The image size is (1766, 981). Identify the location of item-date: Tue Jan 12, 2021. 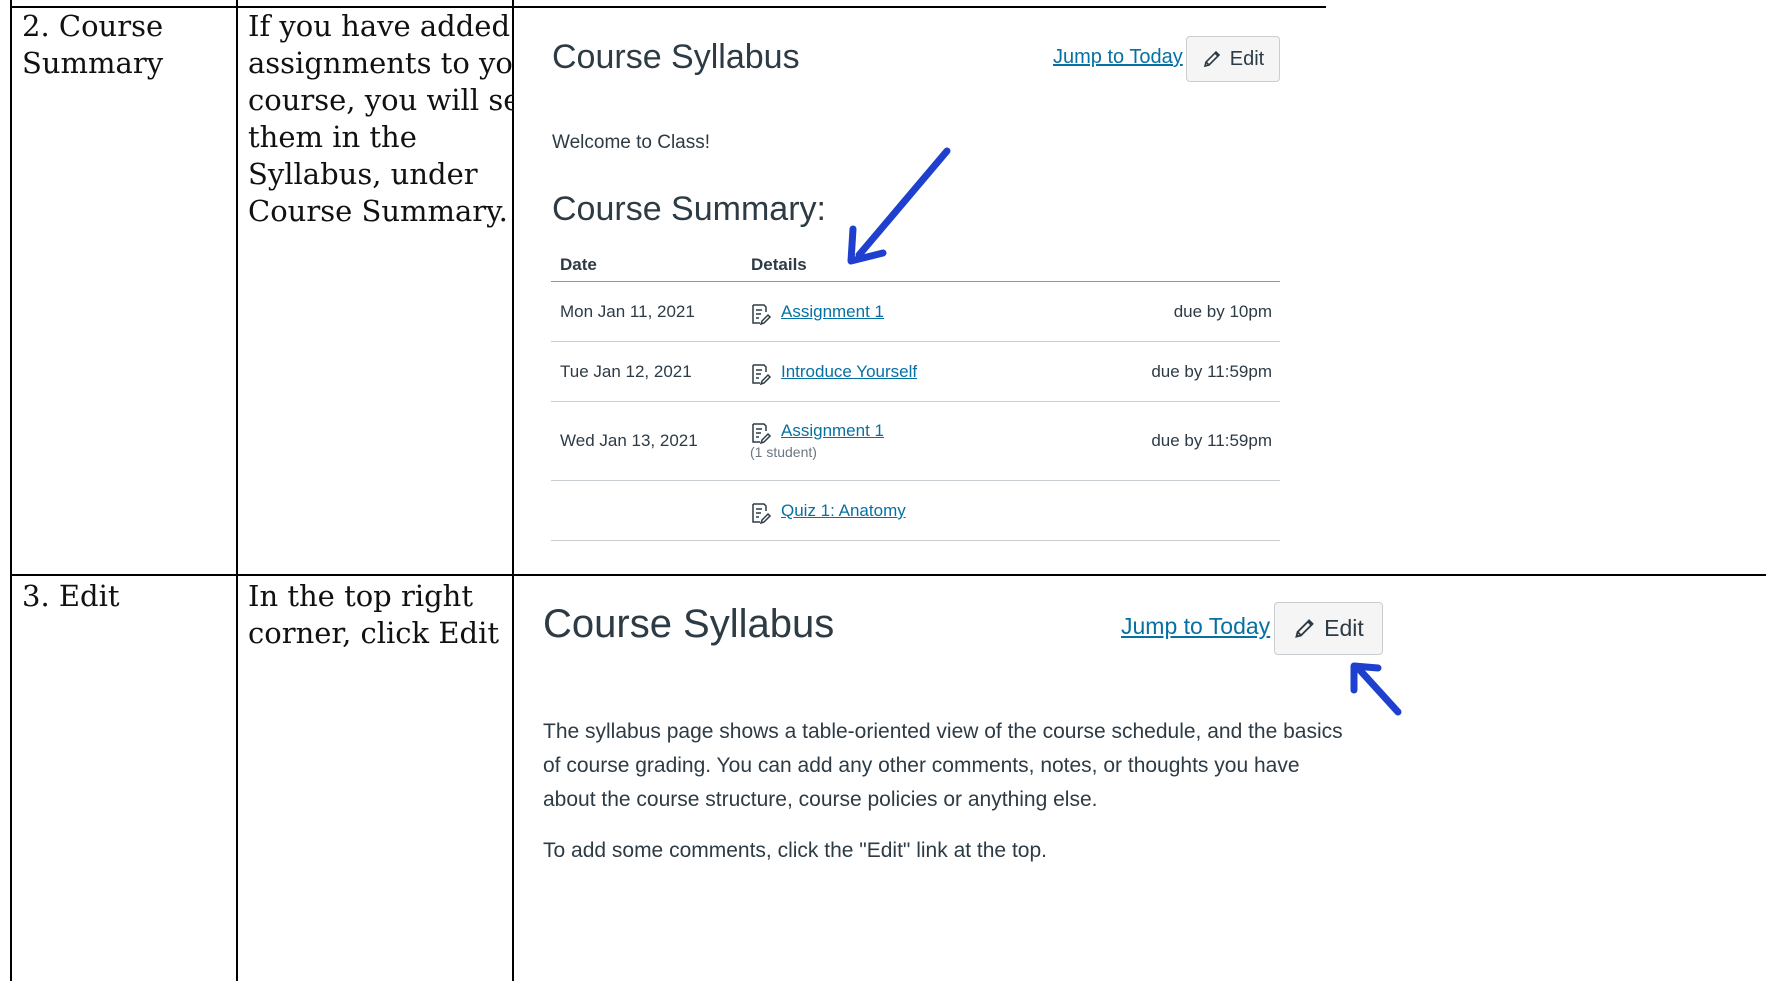
(626, 371).